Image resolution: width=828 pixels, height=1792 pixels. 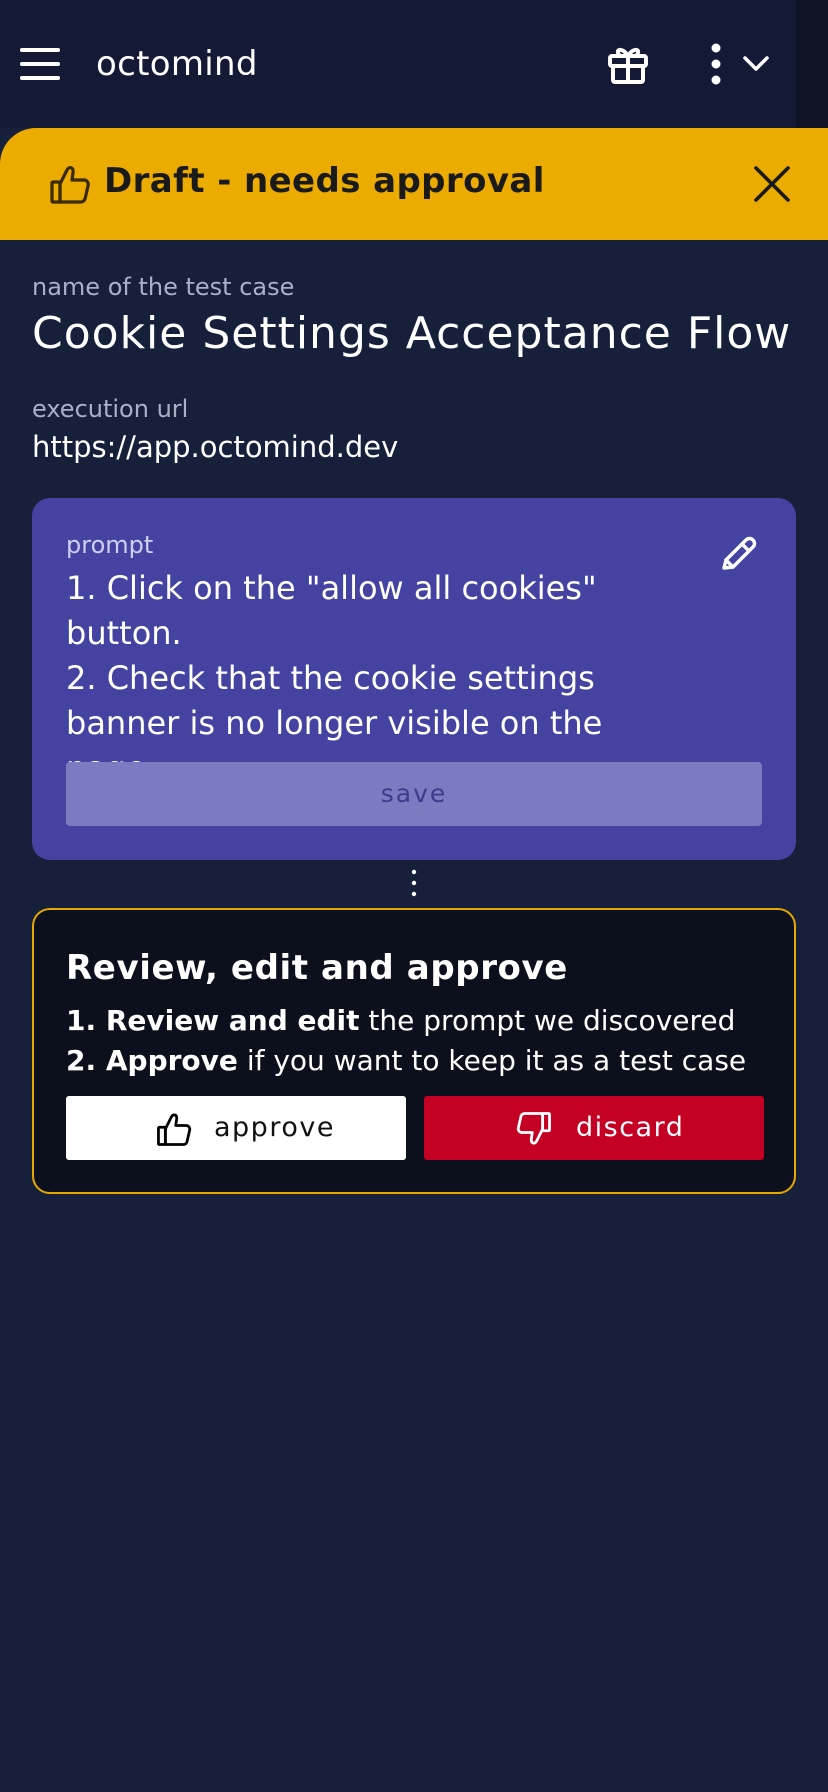 What do you see at coordinates (213, 1020) in the screenshot?
I see `review-step-1-bold: 1. Review and edit` at bounding box center [213, 1020].